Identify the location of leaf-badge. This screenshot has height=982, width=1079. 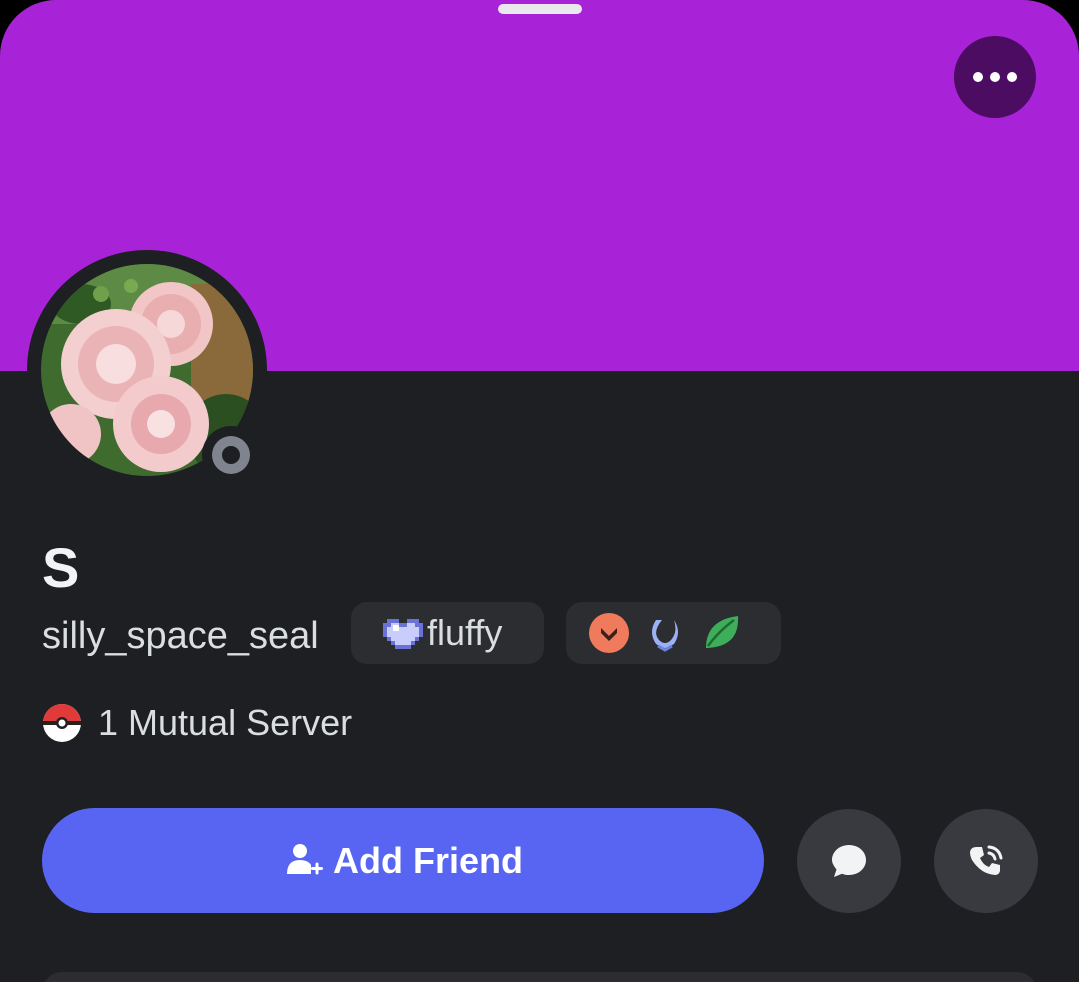
(721, 633).